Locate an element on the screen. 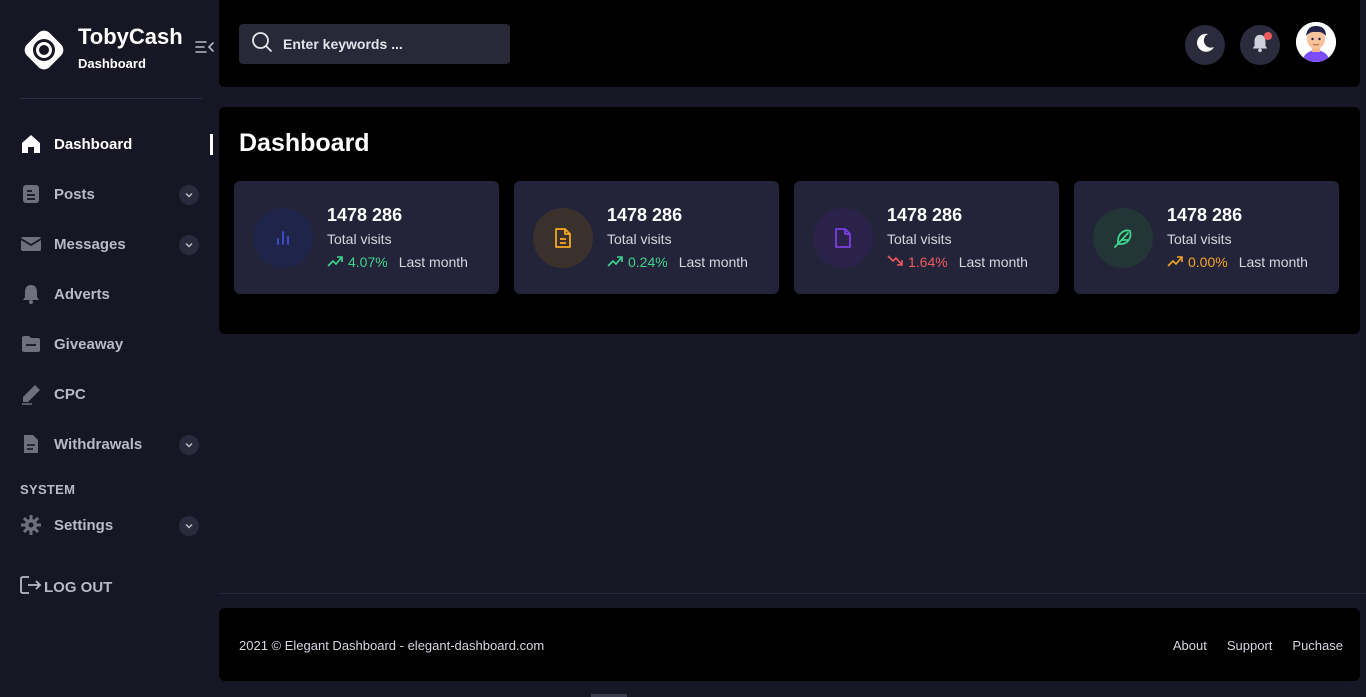 This screenshot has width=1366, height=697. sidebar-item-withdrawals: Withdrawals is located at coordinates (112, 444).